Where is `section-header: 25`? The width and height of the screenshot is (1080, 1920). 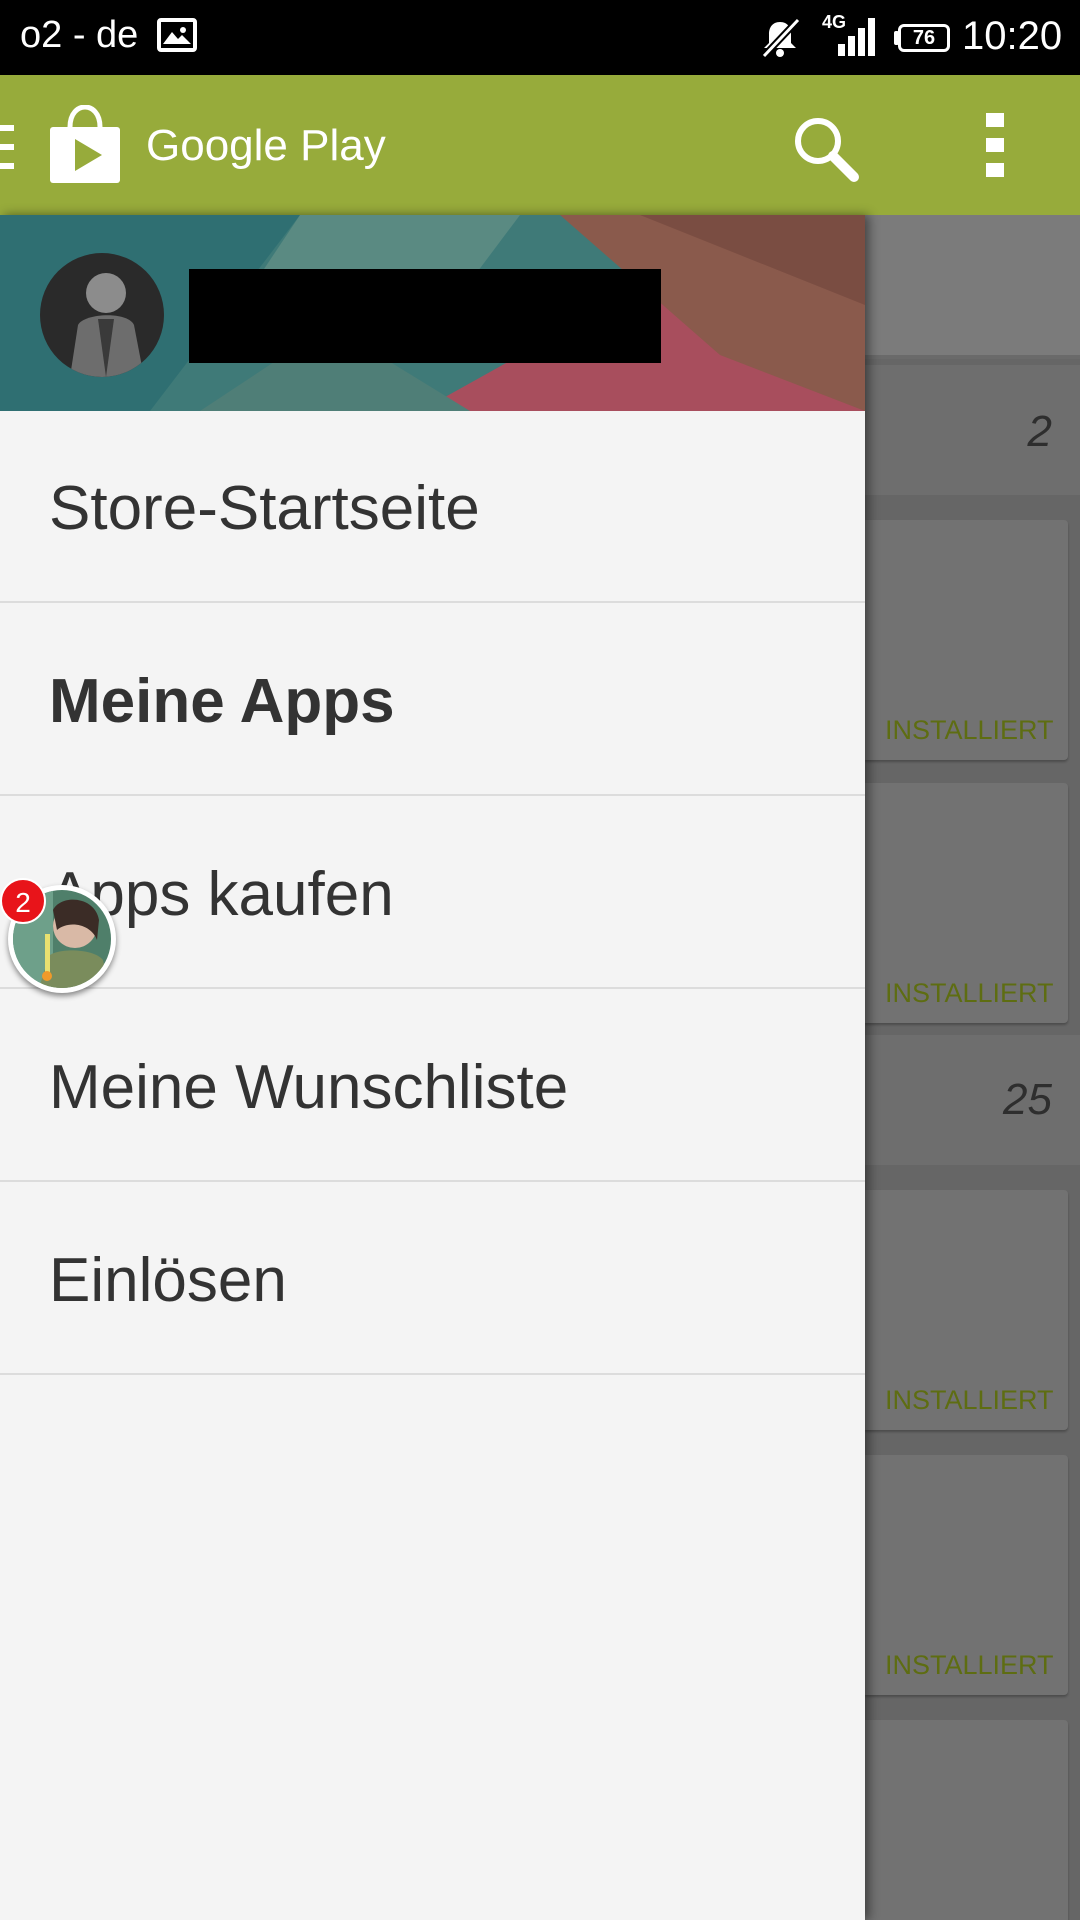
section-header: 25 is located at coordinates (972, 1100).